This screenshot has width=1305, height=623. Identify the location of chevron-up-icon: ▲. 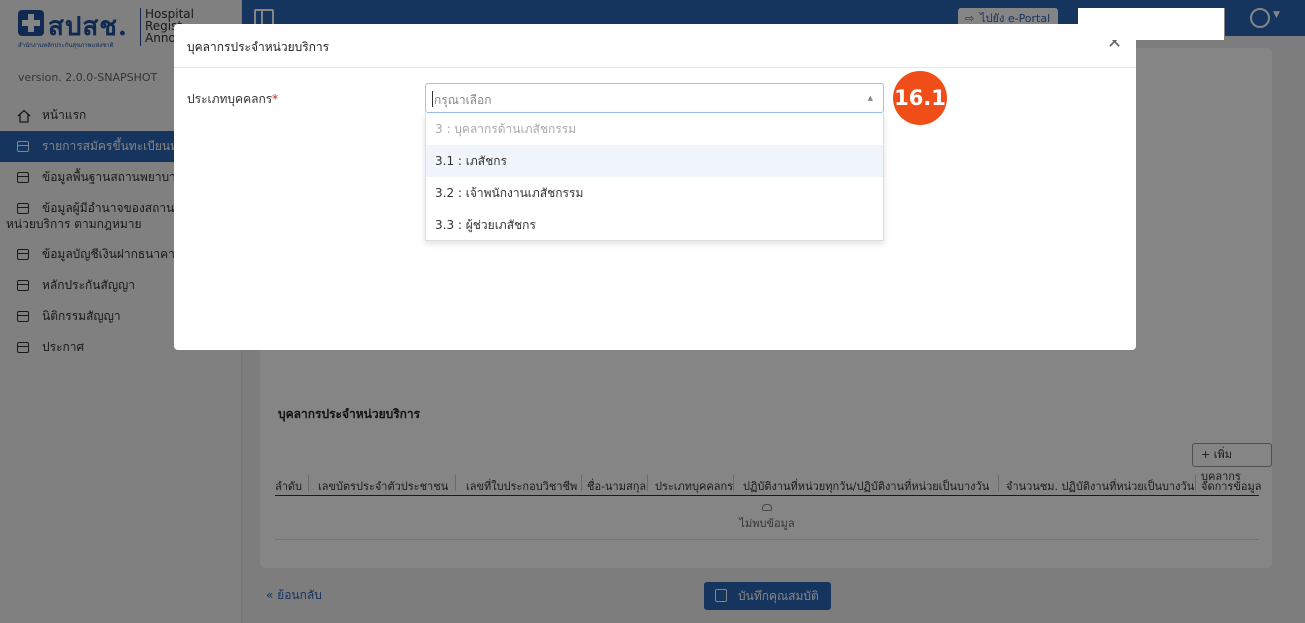
(870, 98).